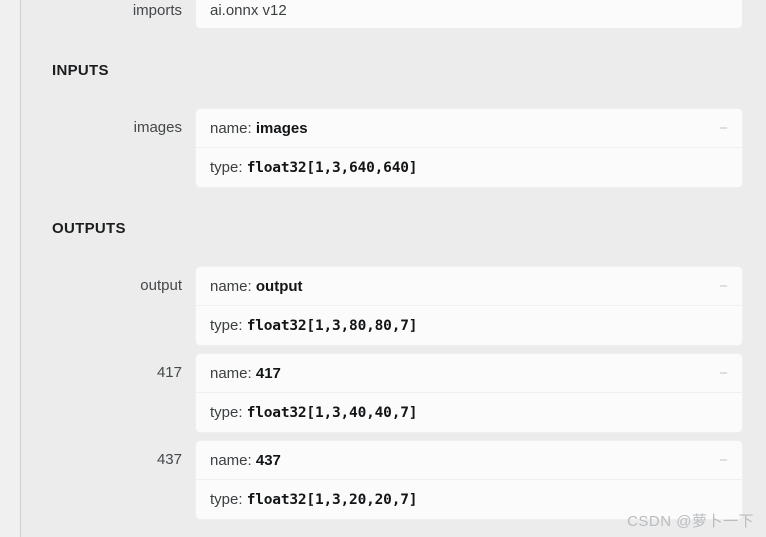 The width and height of the screenshot is (766, 537). I want to click on output-name-value: 437, so click(268, 460).